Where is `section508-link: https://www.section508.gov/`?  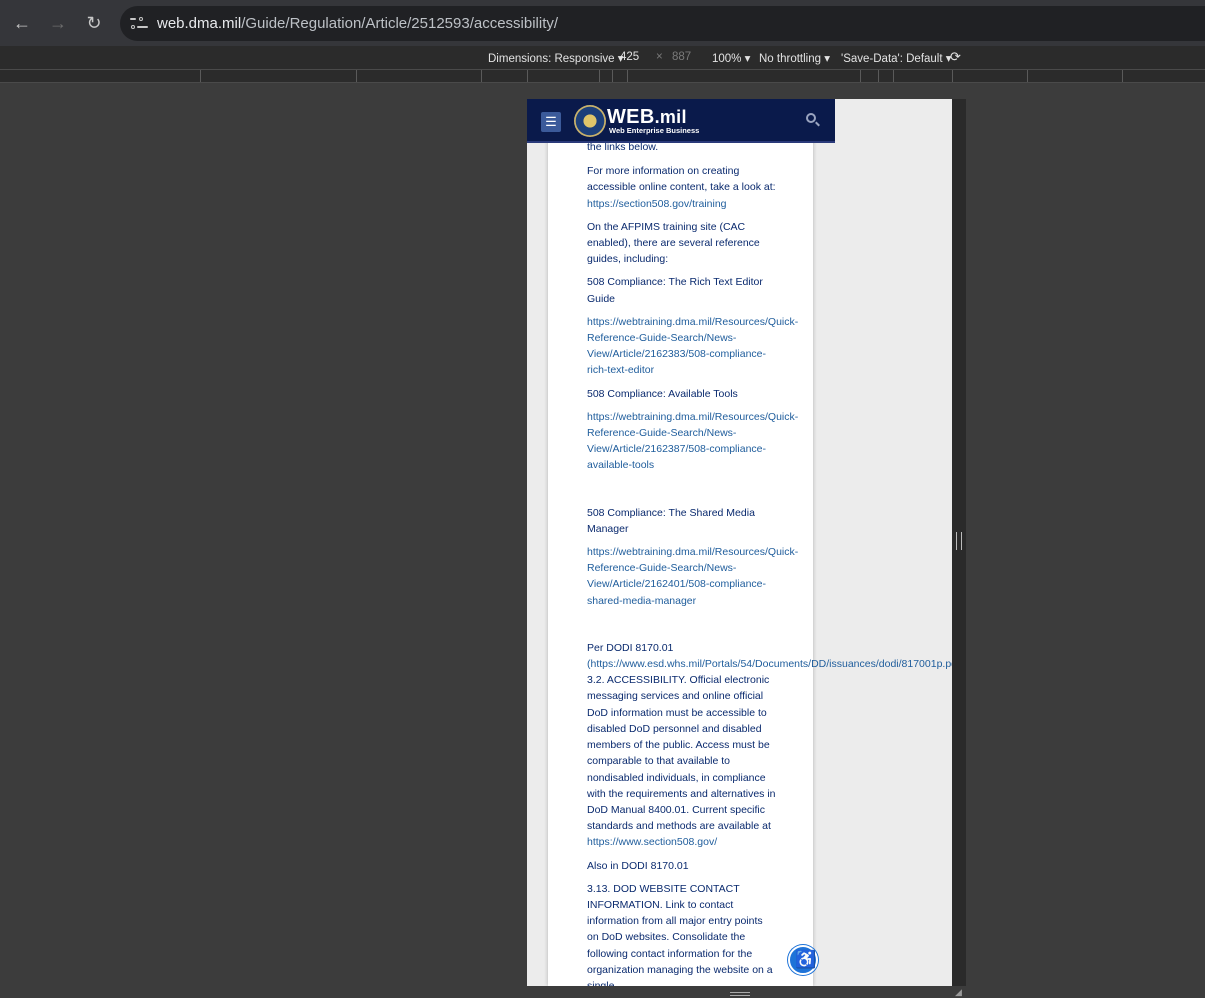 section508-link: https://www.section508.gov/ is located at coordinates (652, 842).